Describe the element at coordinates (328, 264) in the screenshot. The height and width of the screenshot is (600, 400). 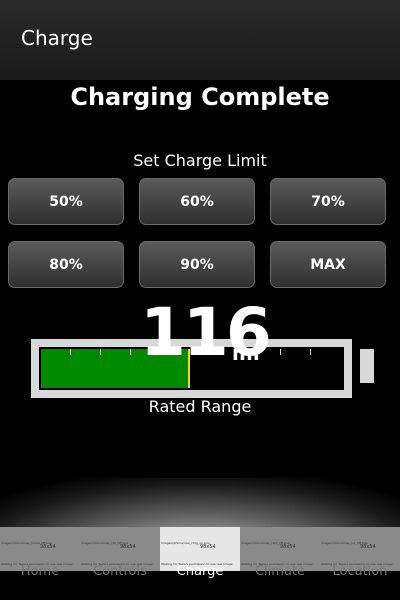
I see `charge-limit-max-button: MAX` at that location.